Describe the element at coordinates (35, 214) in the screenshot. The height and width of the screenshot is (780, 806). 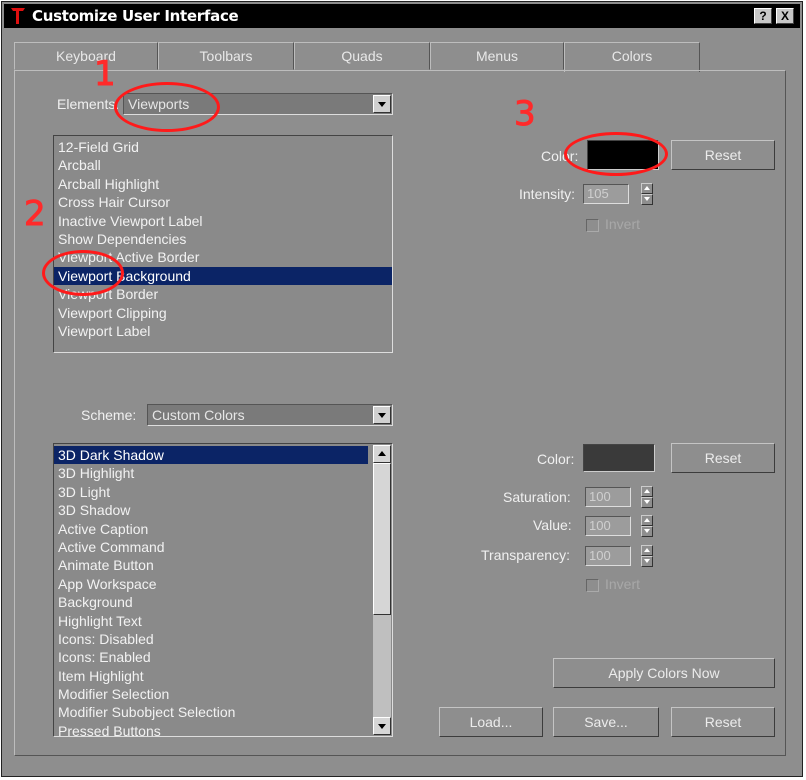
I see `annotation-number-2: 2` at that location.